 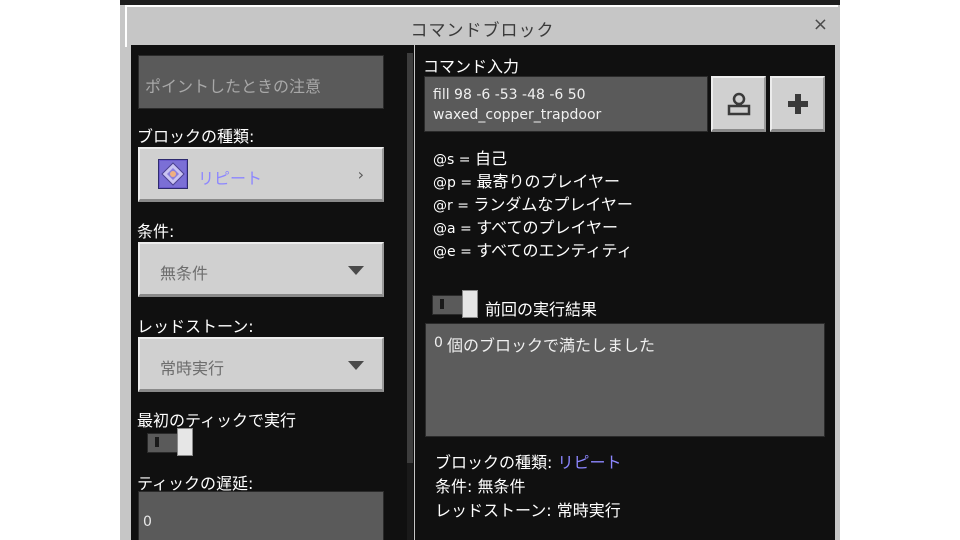 What do you see at coordinates (261, 269) in the screenshot?
I see `condition-dropdown: 無条件` at bounding box center [261, 269].